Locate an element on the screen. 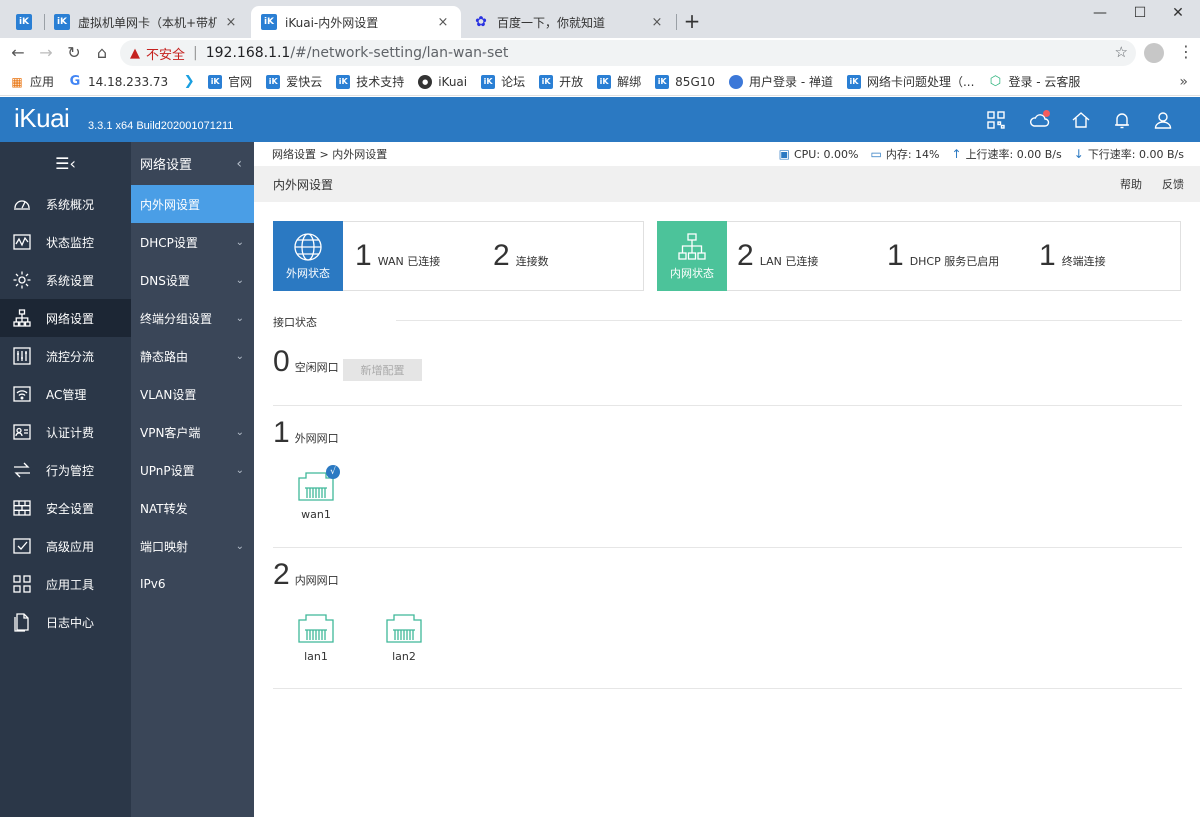 The width and height of the screenshot is (1200, 817). document-icon is located at coordinates (22, 622).